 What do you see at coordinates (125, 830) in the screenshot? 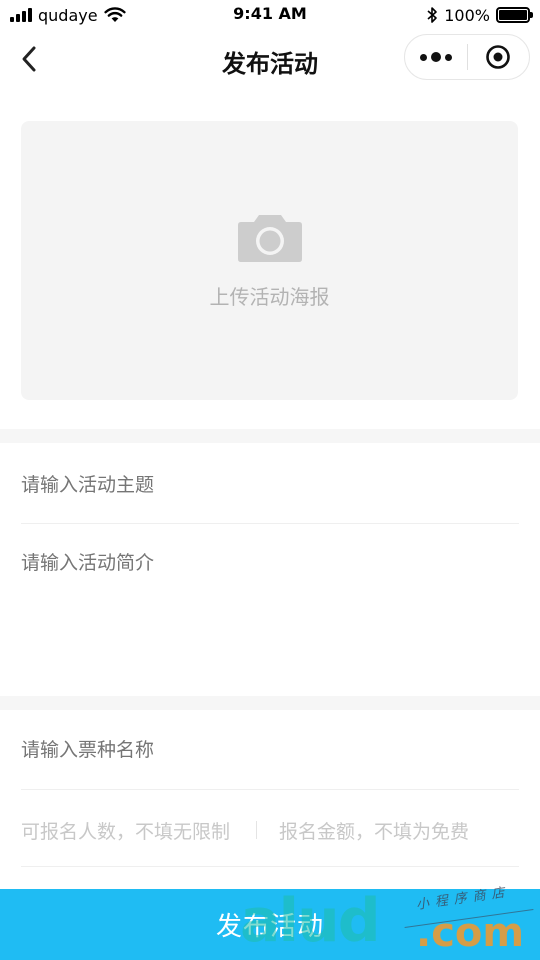
I see `capacity-input: 可报名人数，不填无限制` at bounding box center [125, 830].